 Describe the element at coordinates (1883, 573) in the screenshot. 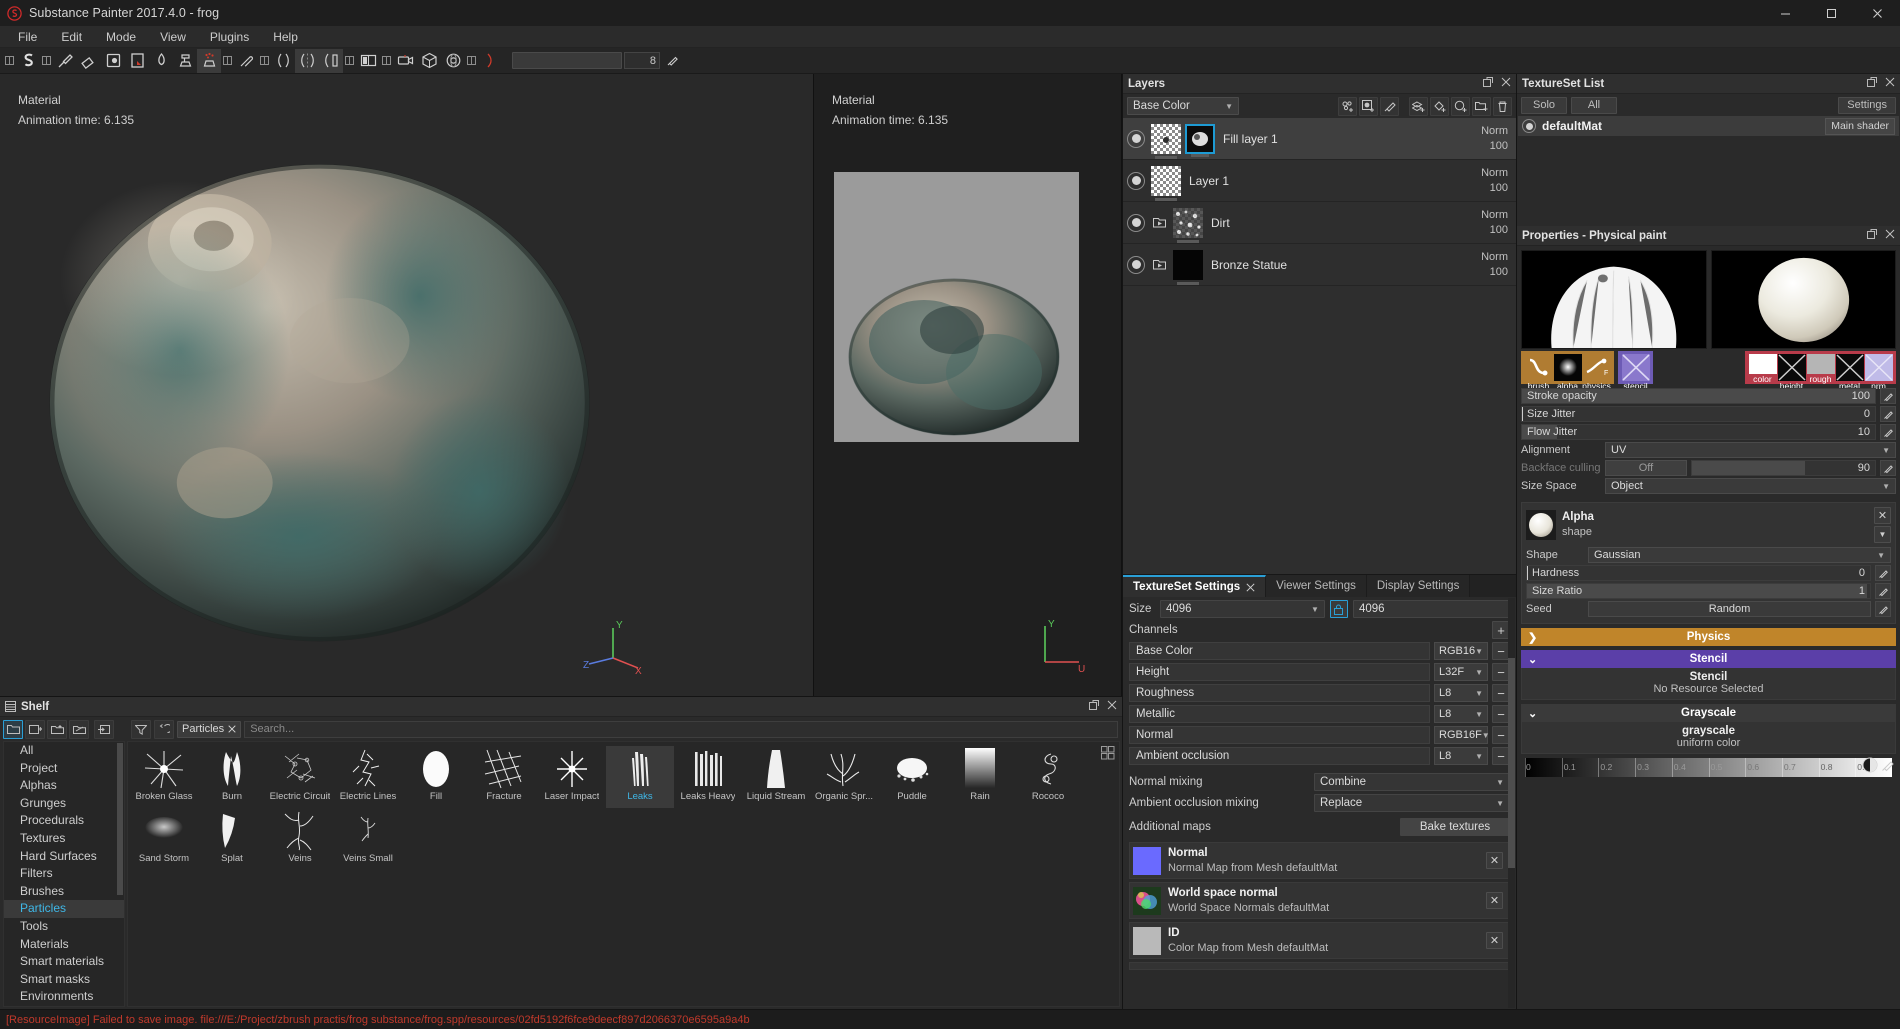

I see `alpha-hardness-pen-icon` at that location.